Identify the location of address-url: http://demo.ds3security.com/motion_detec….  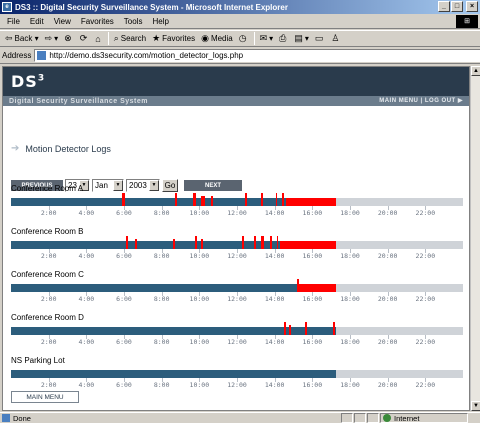
(146, 55).